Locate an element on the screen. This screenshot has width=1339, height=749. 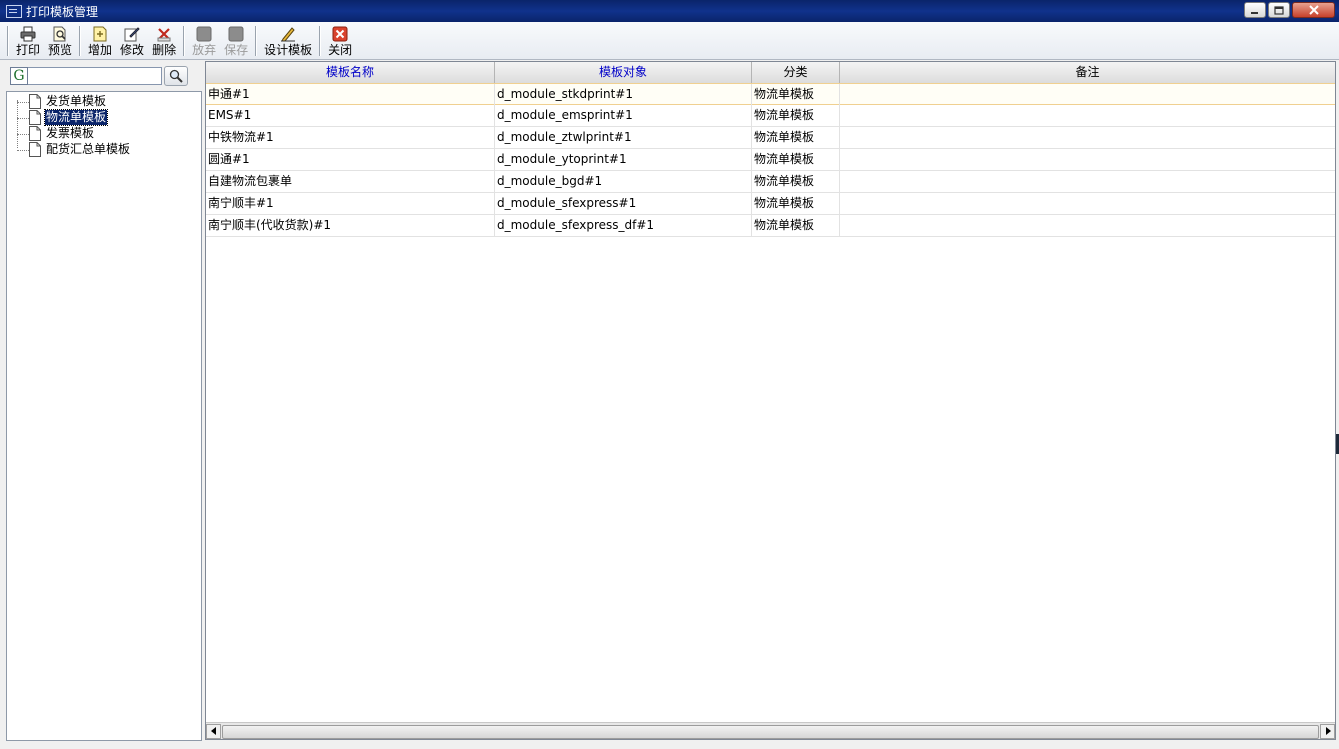
tree-item-label: 发货单模板 is located at coordinates (76, 101).